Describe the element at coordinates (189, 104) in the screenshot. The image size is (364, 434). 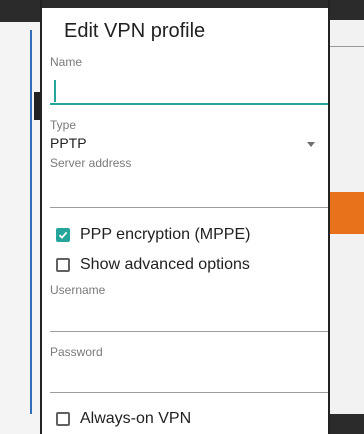
I see `name-input-underline` at that location.